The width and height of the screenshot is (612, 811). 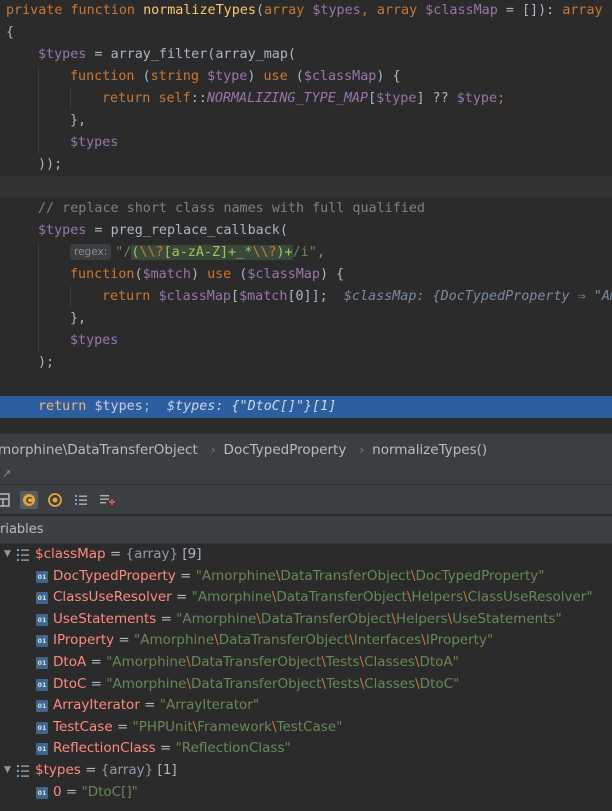 What do you see at coordinates (109, 791) in the screenshot?
I see `variable-value: "DtoC[]"` at bounding box center [109, 791].